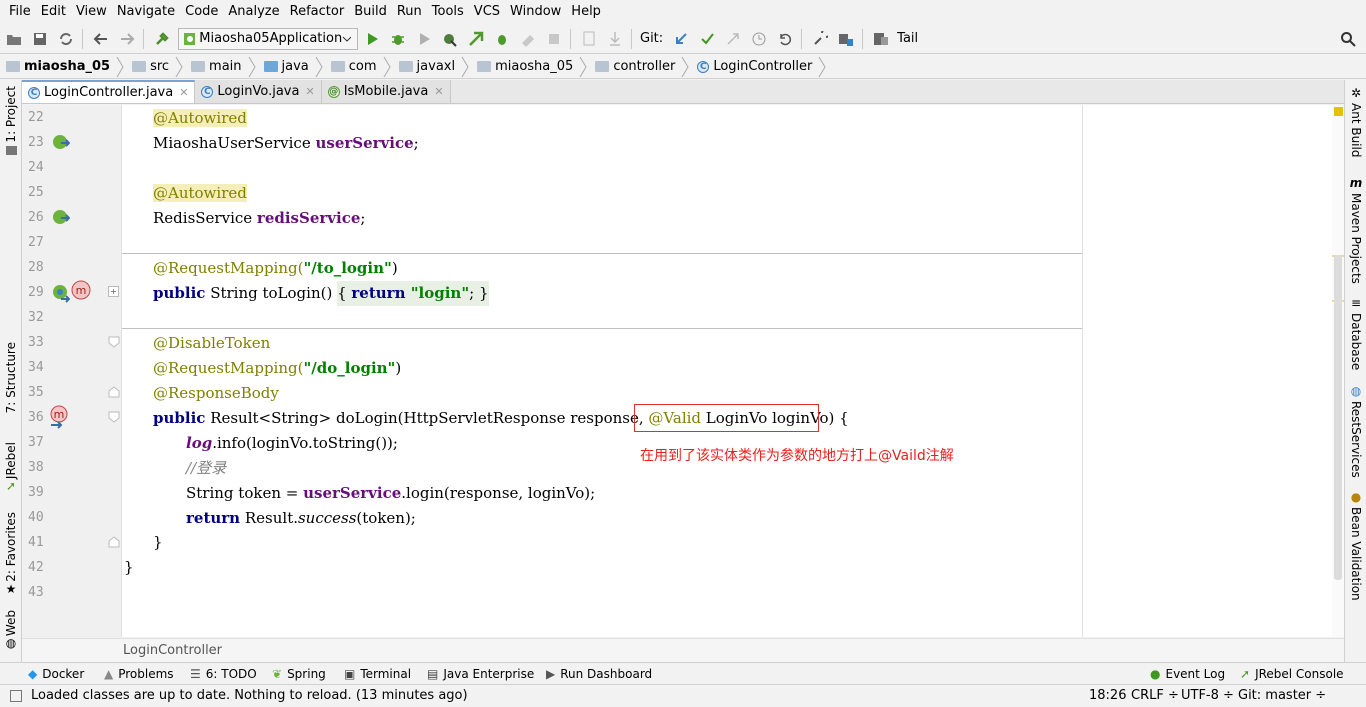 This screenshot has width=1366, height=707. I want to click on jrebel-run-icon, so click(476, 39).